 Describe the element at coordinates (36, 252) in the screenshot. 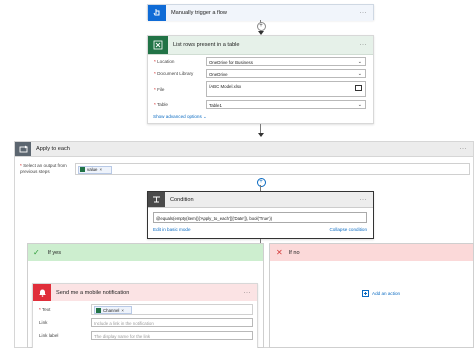

I see `checkmark-icon: ✓` at that location.